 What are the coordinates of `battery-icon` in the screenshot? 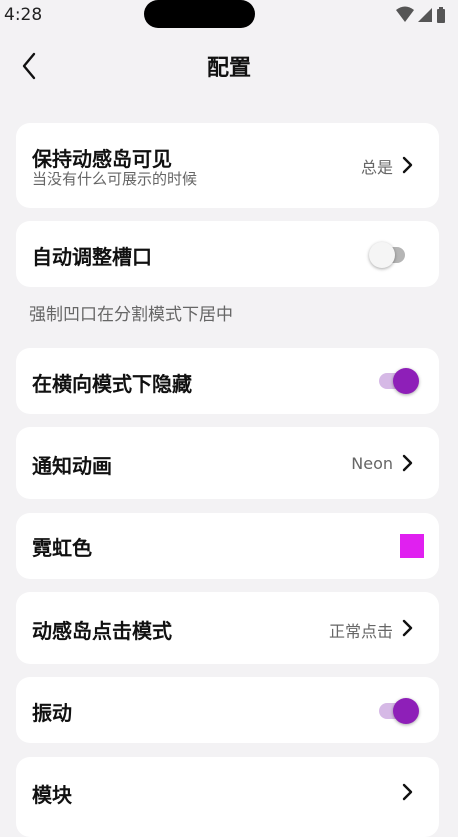 It's located at (441, 15).